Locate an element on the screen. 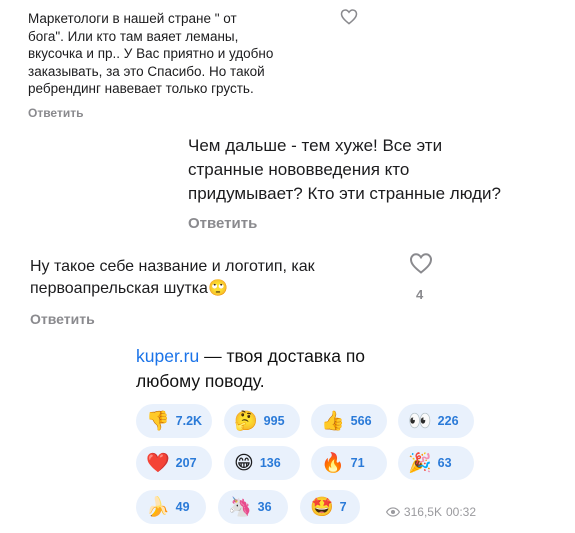 The height and width of the screenshot is (533, 575). post-meta: 316,5K 00:32 is located at coordinates (430, 512).